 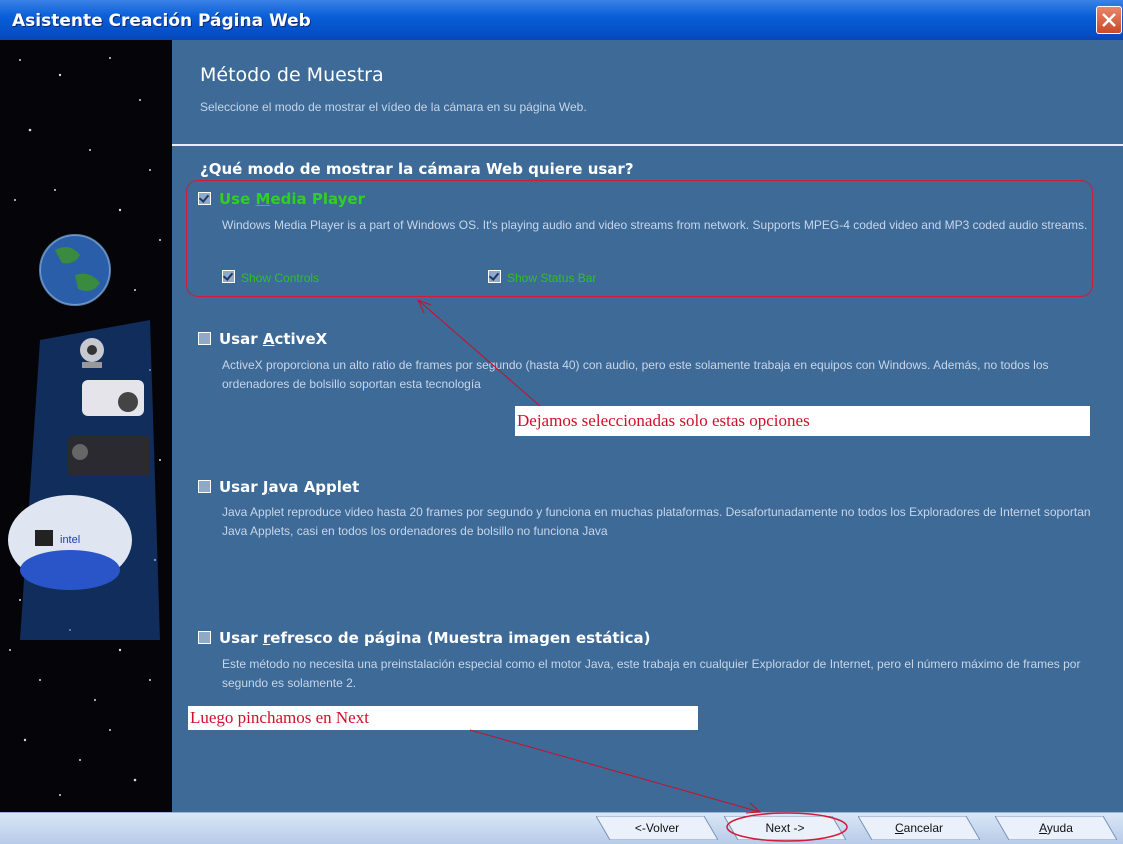 What do you see at coordinates (161, 21) in the screenshot?
I see `window-title: Asistente Creación Página Web` at bounding box center [161, 21].